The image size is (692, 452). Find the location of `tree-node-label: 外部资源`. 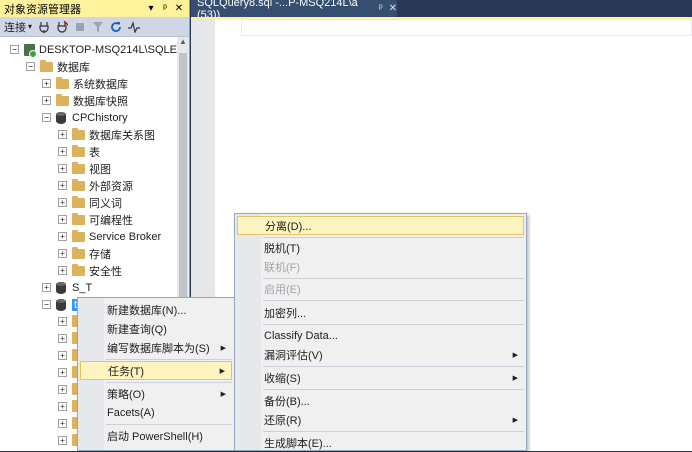

tree-node-label: 外部资源 is located at coordinates (111, 186).